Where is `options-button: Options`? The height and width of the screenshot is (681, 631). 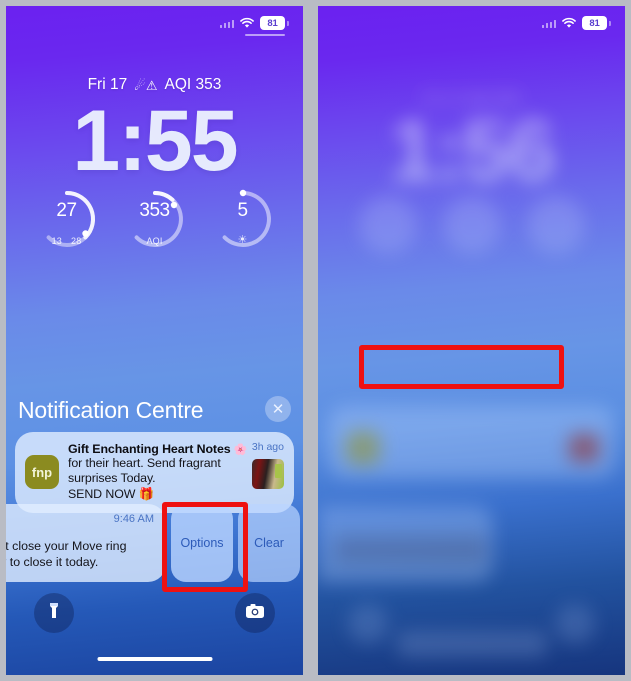 options-button: Options is located at coordinates (202, 543).